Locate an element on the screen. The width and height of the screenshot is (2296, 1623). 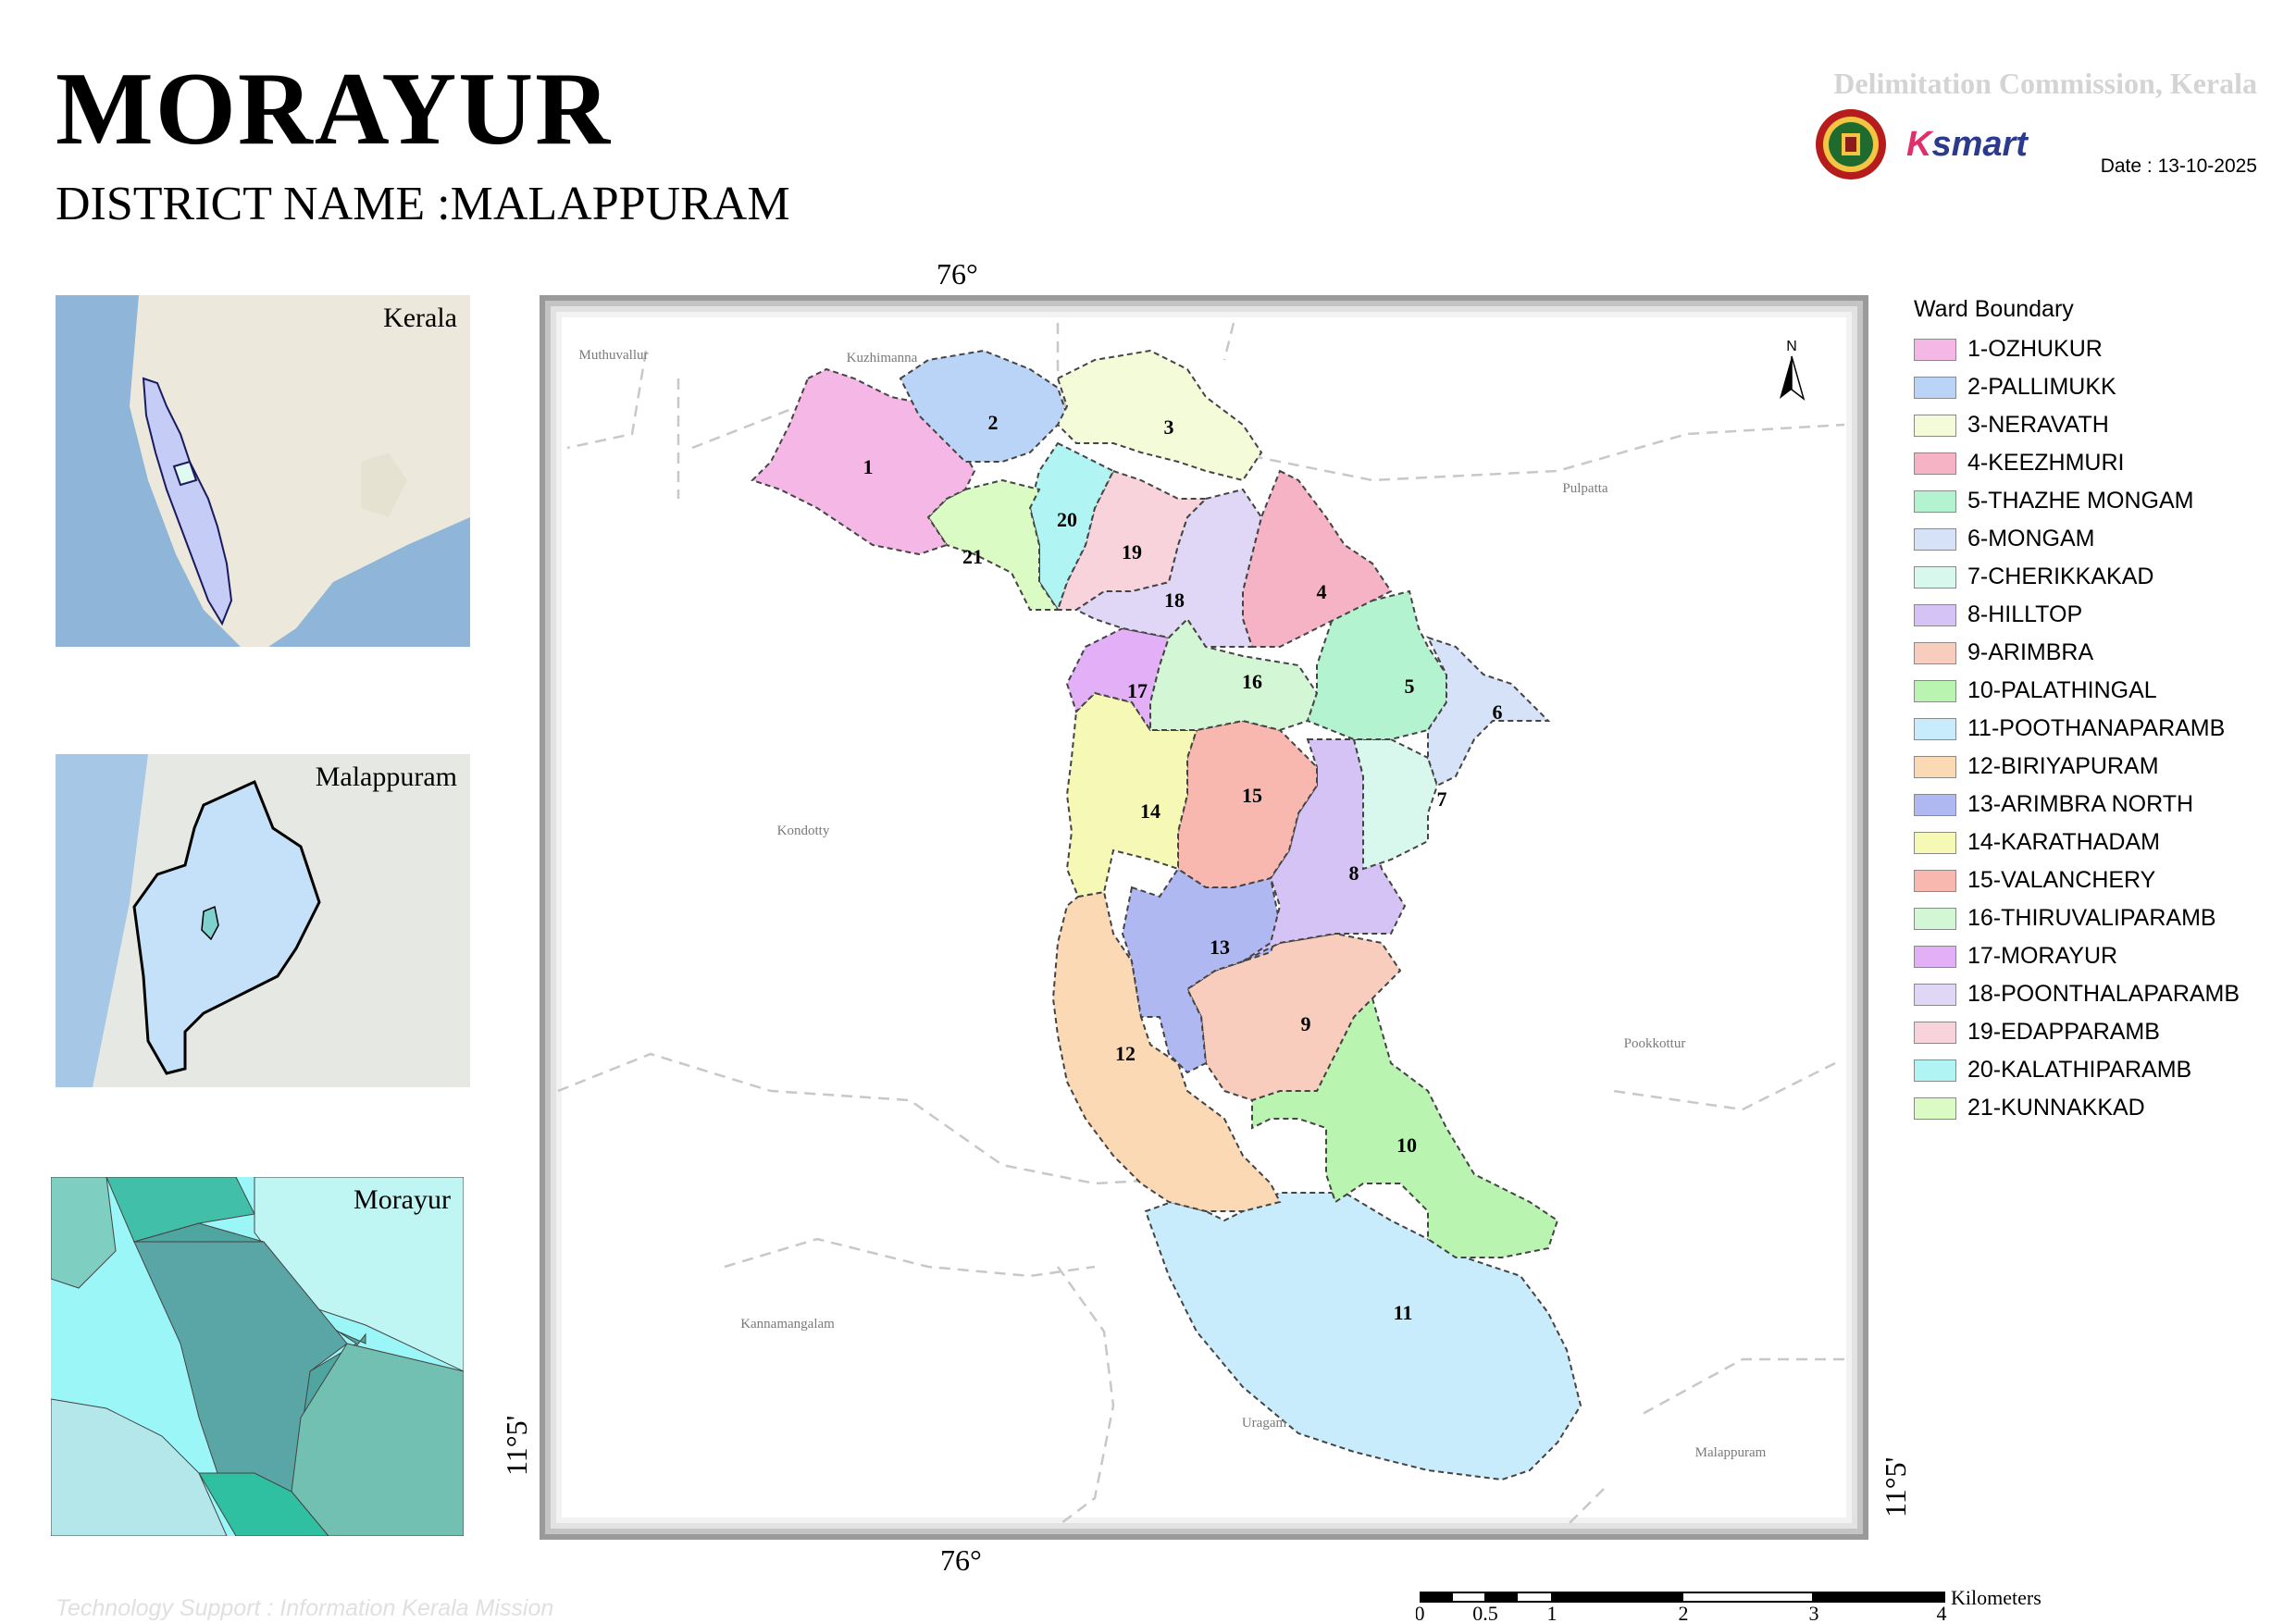
kerala-inset-label: Kerala is located at coordinates (420, 318).